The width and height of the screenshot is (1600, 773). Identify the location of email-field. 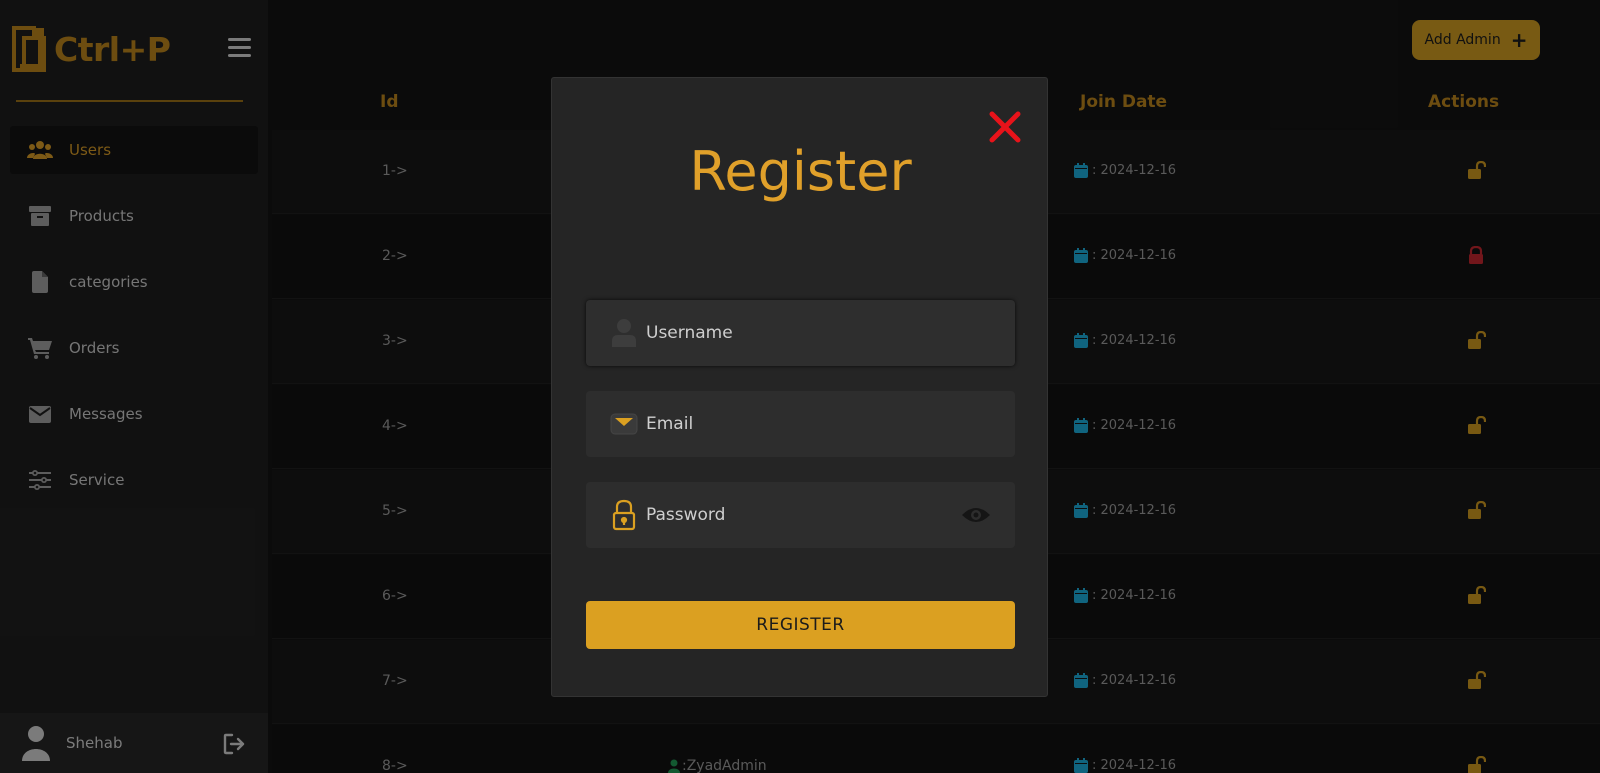
(800, 424).